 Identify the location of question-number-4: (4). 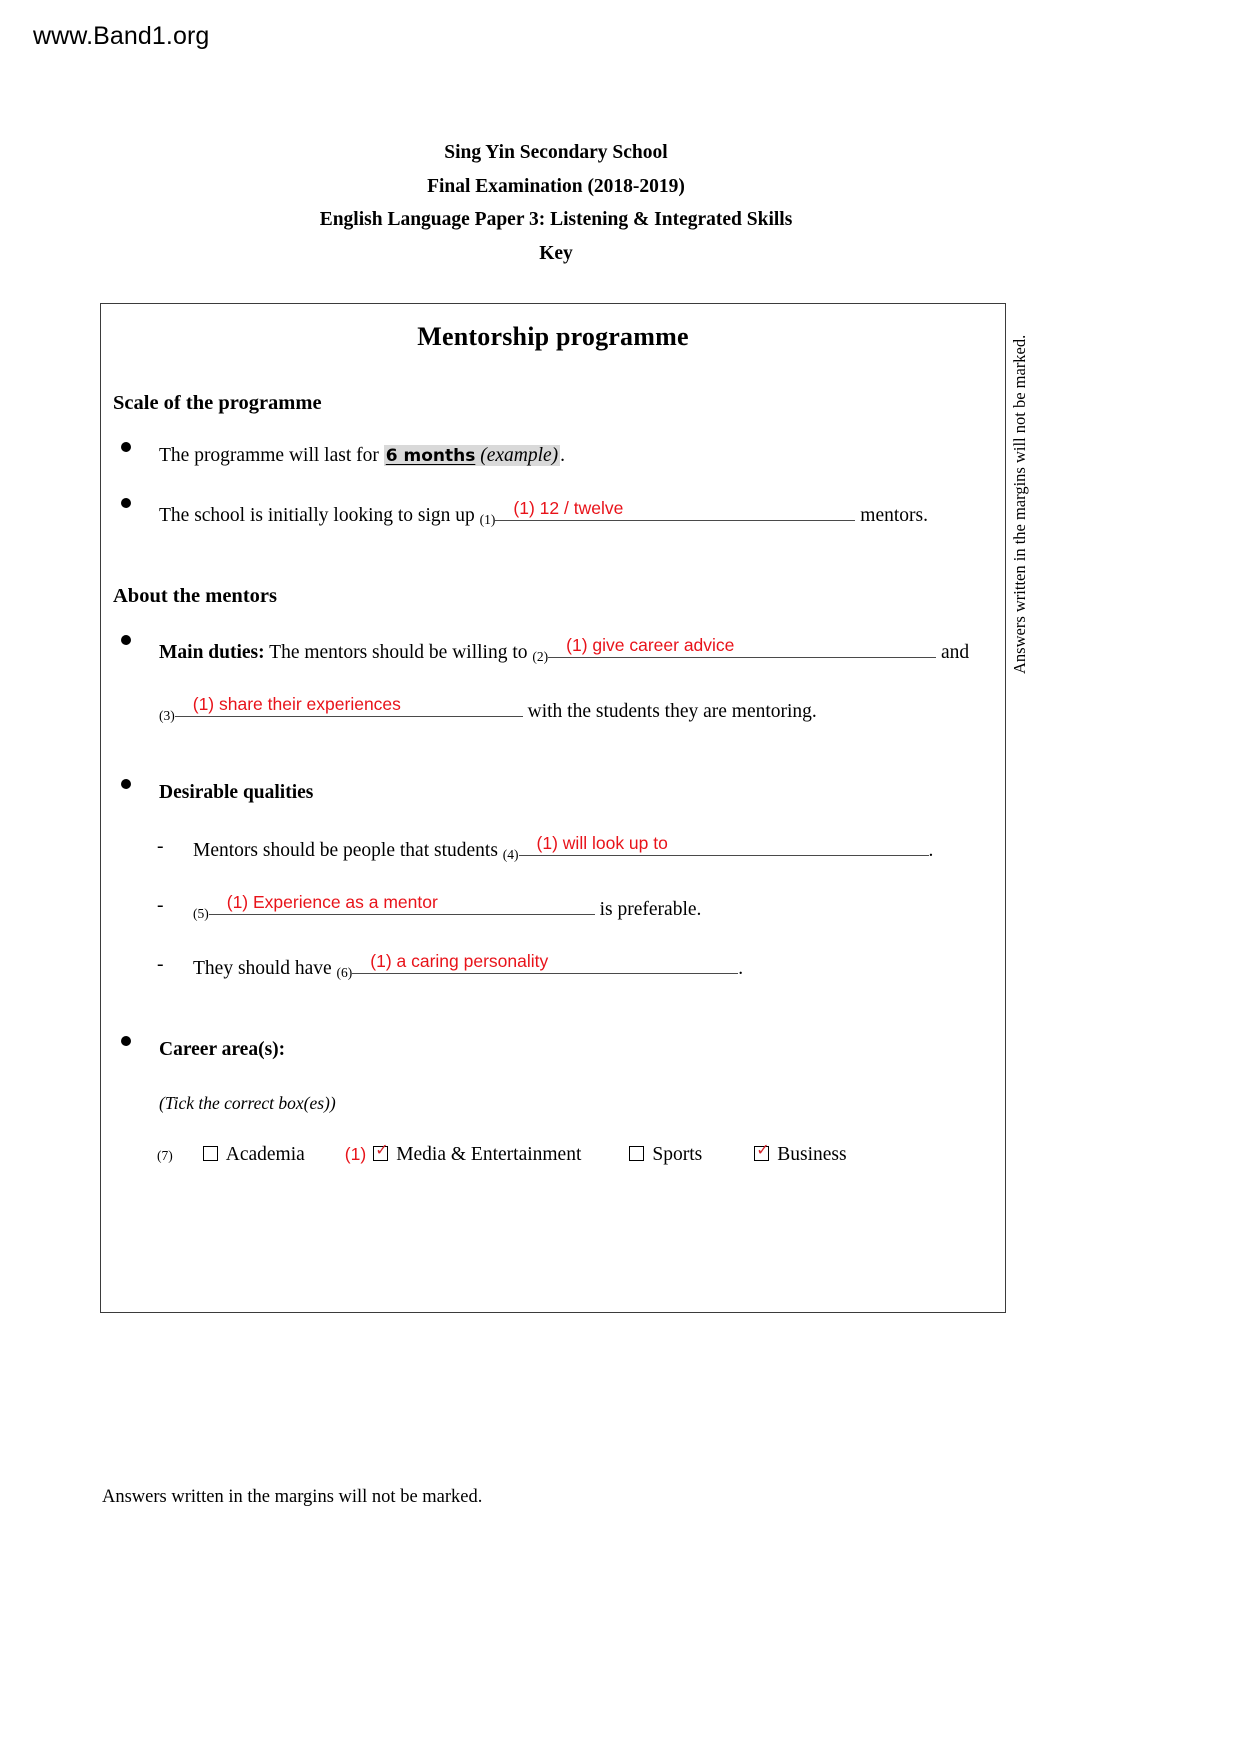
(510, 854).